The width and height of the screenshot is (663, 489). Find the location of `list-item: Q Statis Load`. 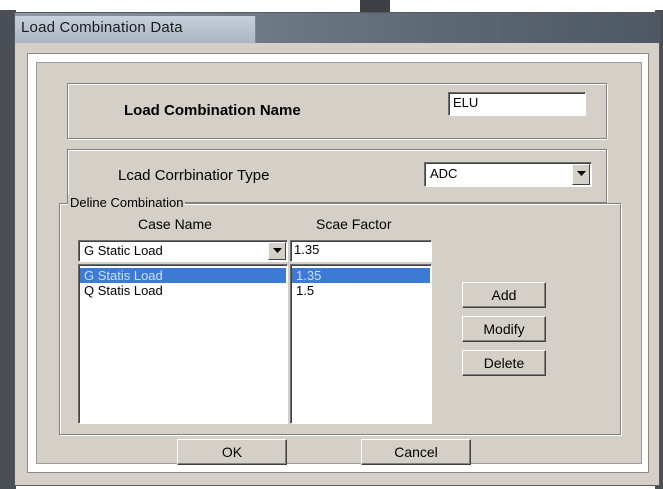

list-item: Q Statis Load is located at coordinates (183, 290).